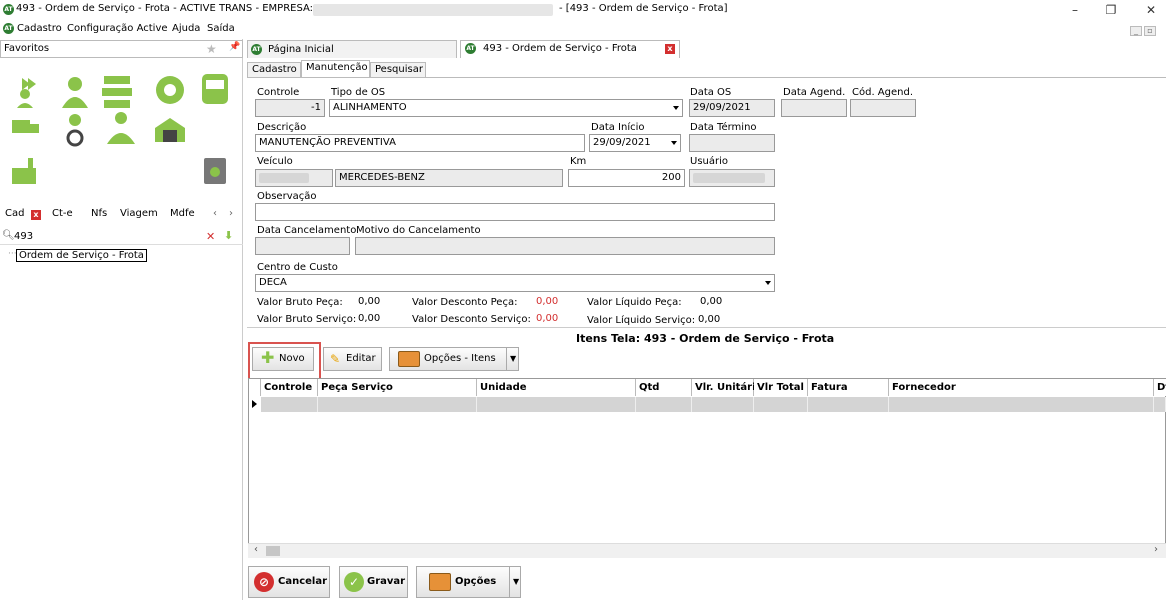 The image size is (1166, 600). What do you see at coordinates (274, 70) in the screenshot?
I see `subtab-cadastro: Cadastro` at bounding box center [274, 70].